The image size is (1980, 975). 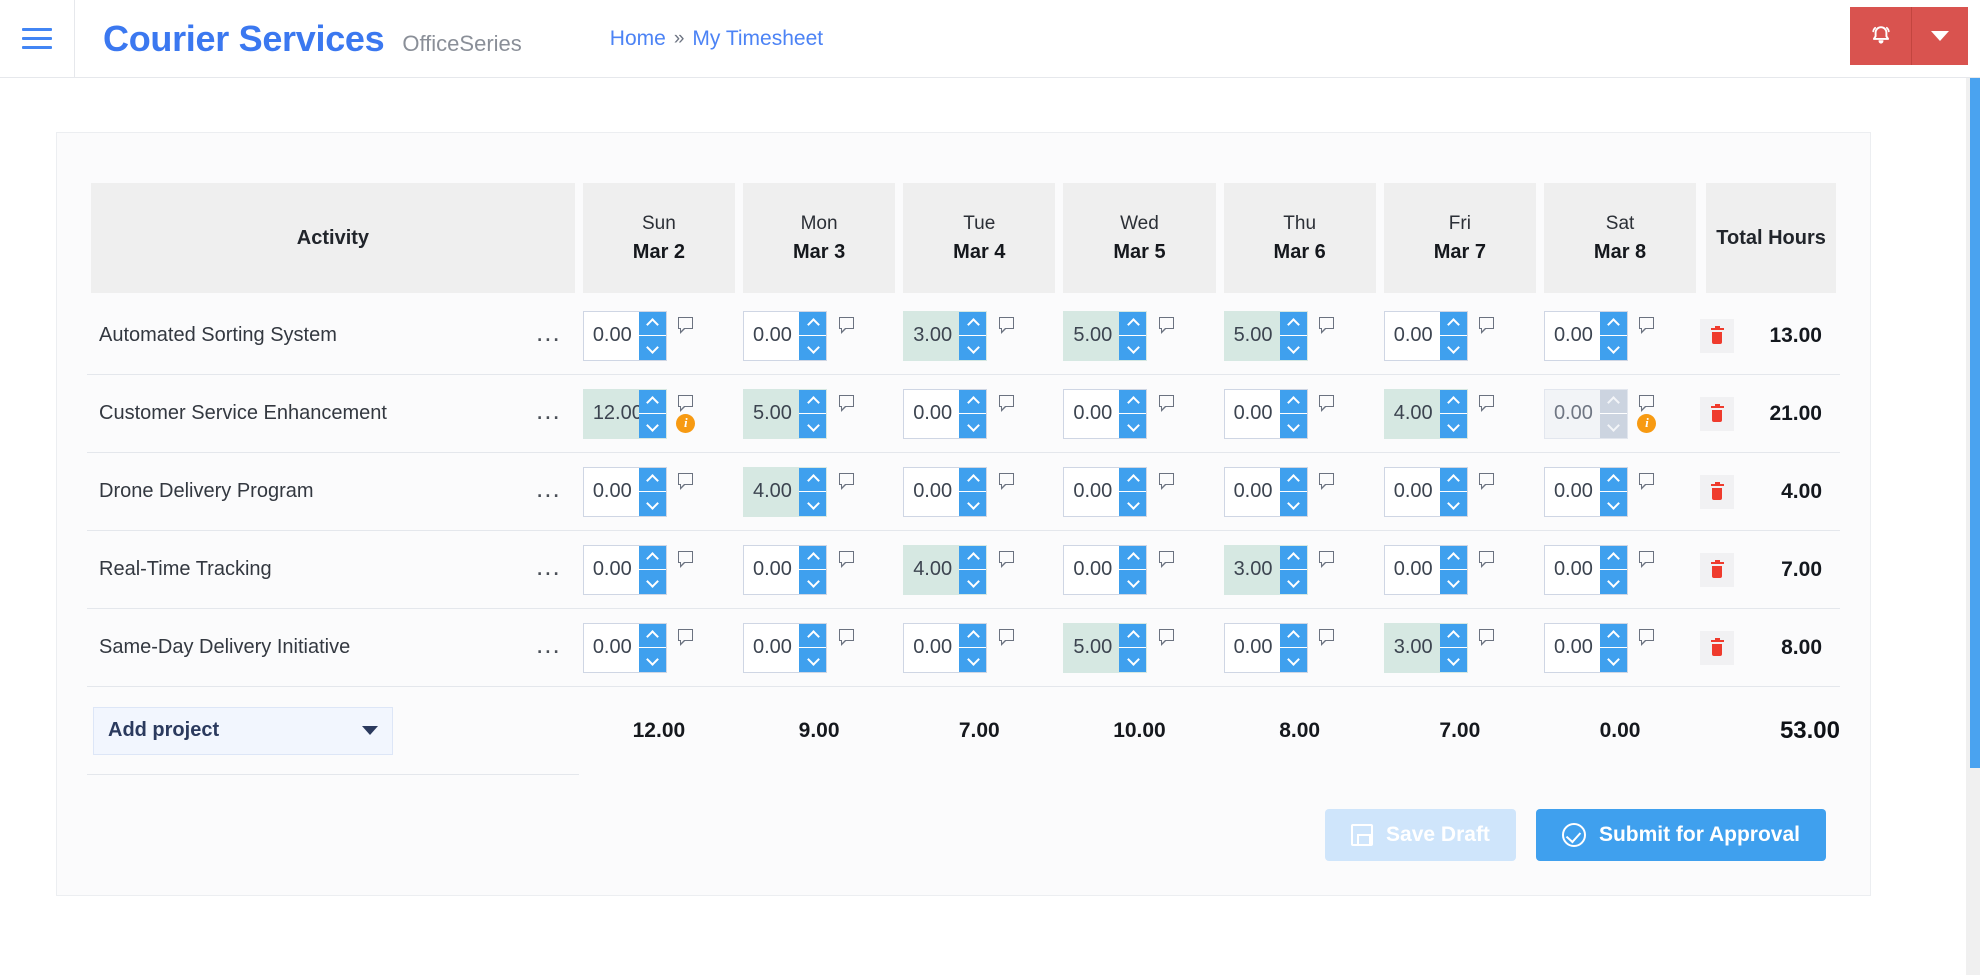 What do you see at coordinates (1105, 647) in the screenshot?
I see `hour-spinner-r4-d3` at bounding box center [1105, 647].